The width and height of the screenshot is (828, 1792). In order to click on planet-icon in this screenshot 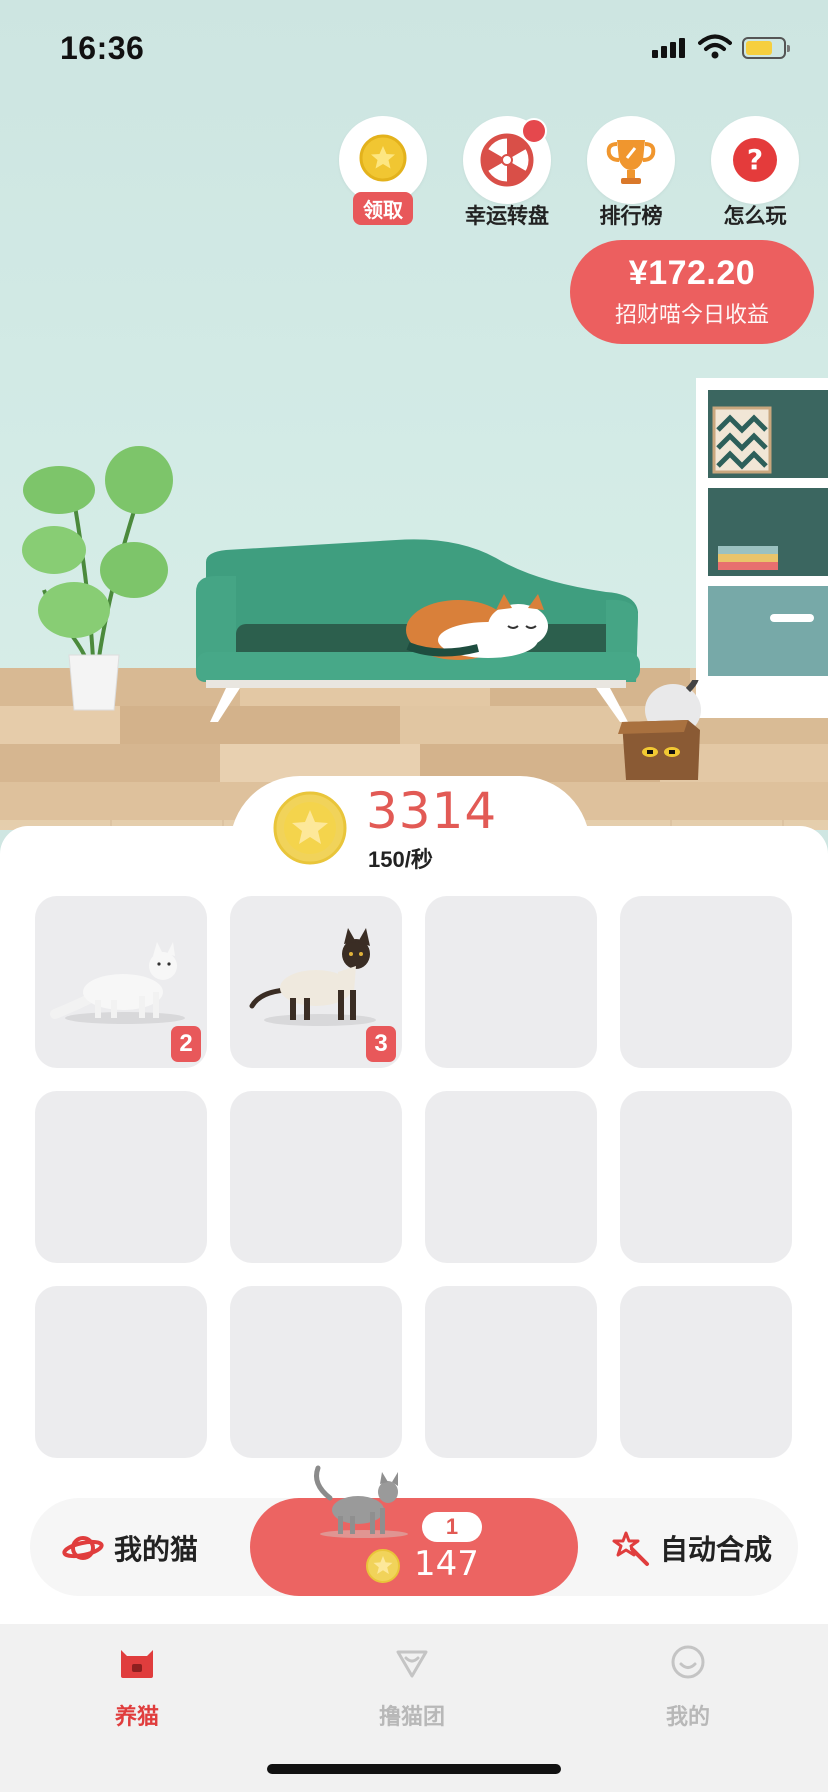, I will do `click(83, 1548)`.